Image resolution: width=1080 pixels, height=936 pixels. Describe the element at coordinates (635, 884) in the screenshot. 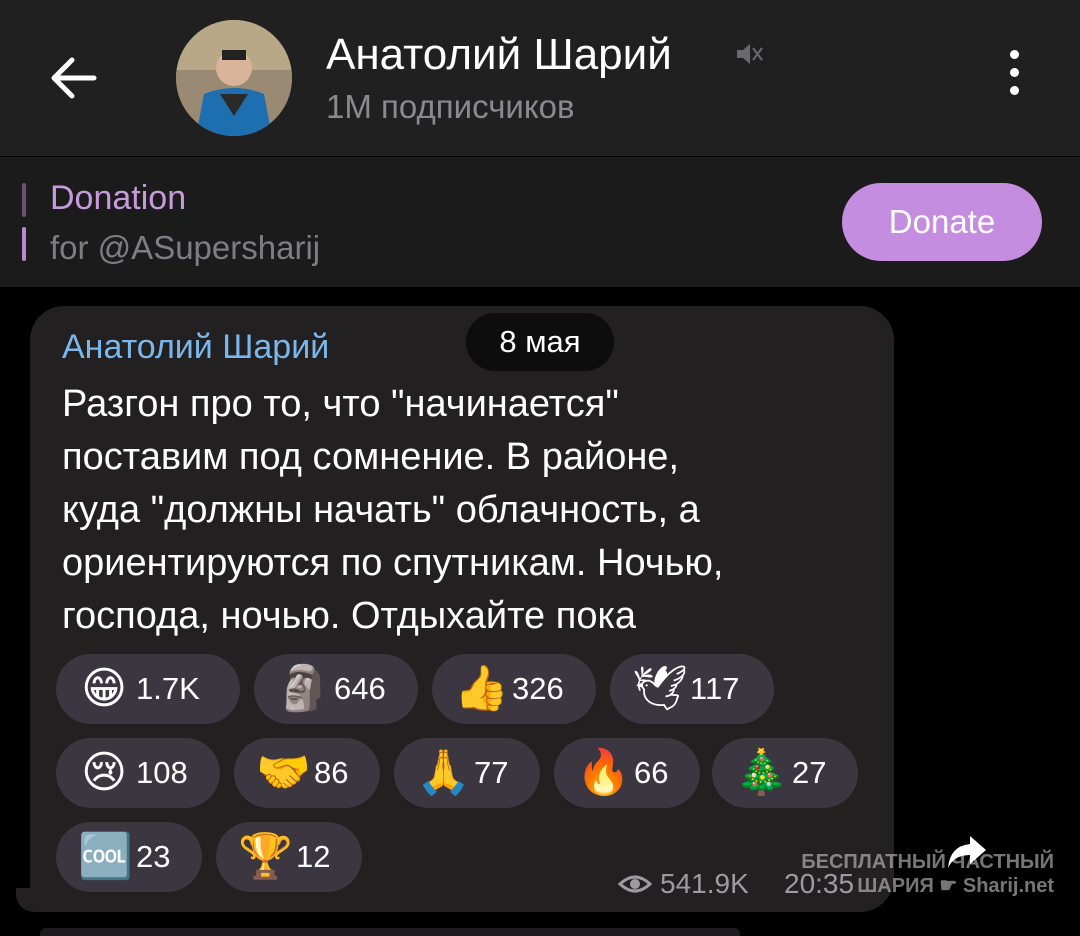

I see `eye-icon` at that location.